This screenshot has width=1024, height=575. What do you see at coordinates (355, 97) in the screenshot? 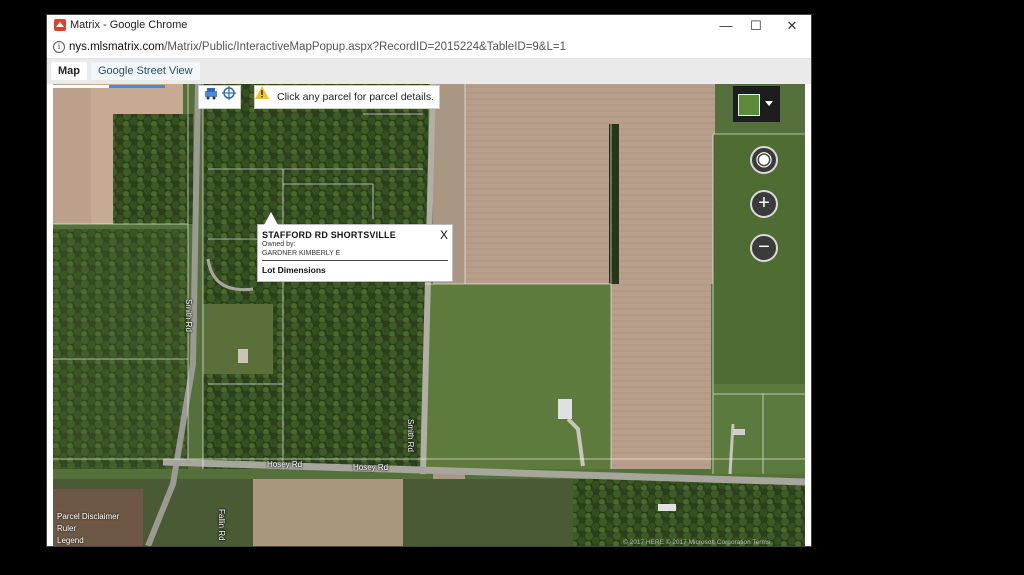
I see `parcel-hint-text: Click any parcel for parcel details.` at bounding box center [355, 97].